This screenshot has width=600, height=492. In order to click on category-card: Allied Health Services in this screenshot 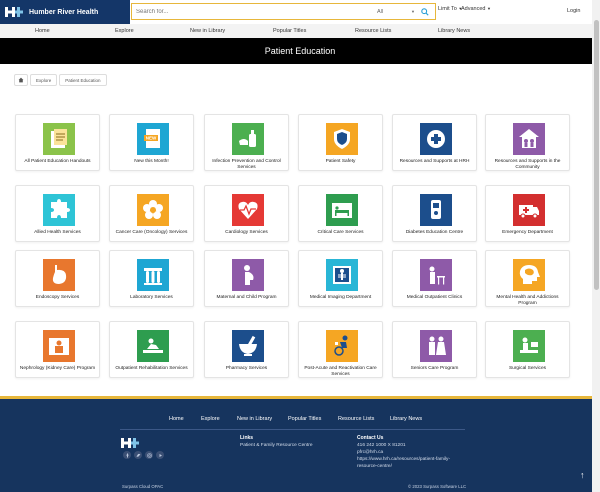, I will do `click(57, 213)`.